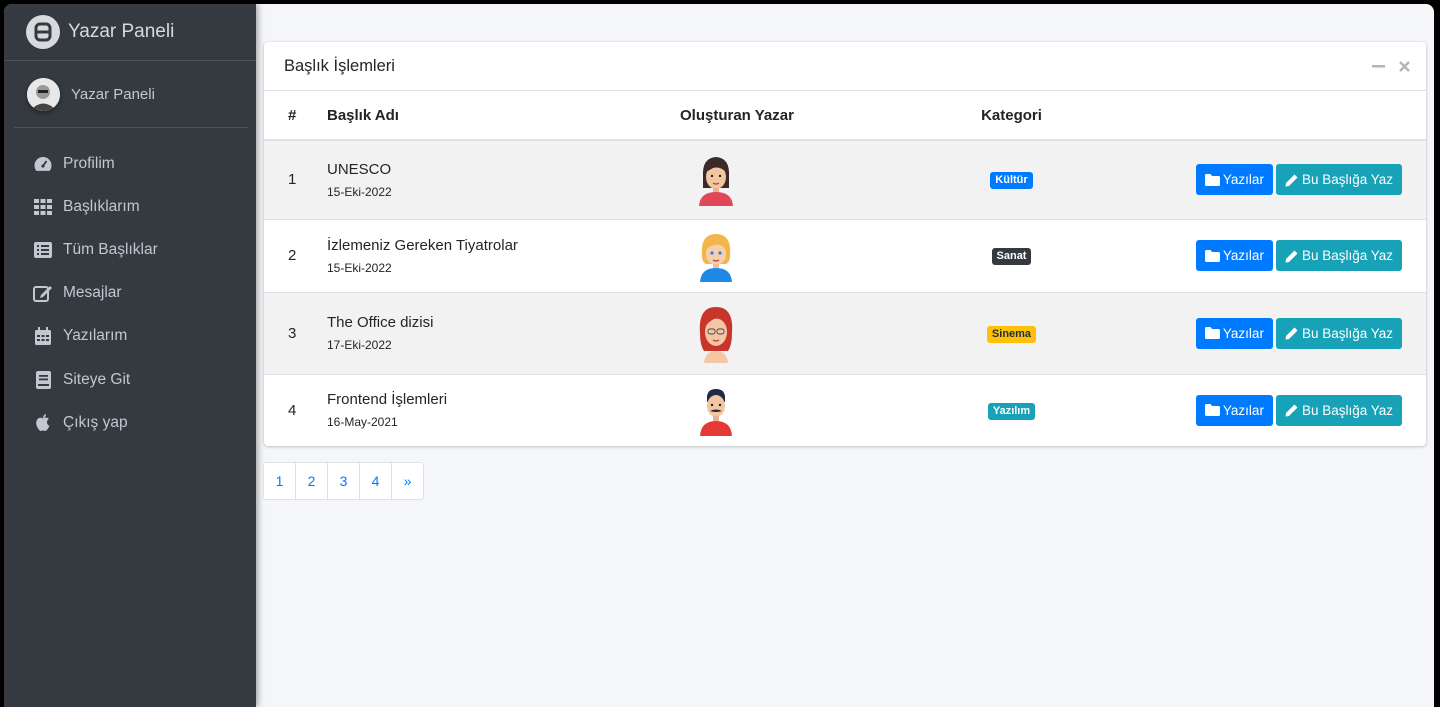 The width and height of the screenshot is (1440, 707). What do you see at coordinates (92, 293) in the screenshot?
I see `sidebar-item-label: Mesajlar` at bounding box center [92, 293].